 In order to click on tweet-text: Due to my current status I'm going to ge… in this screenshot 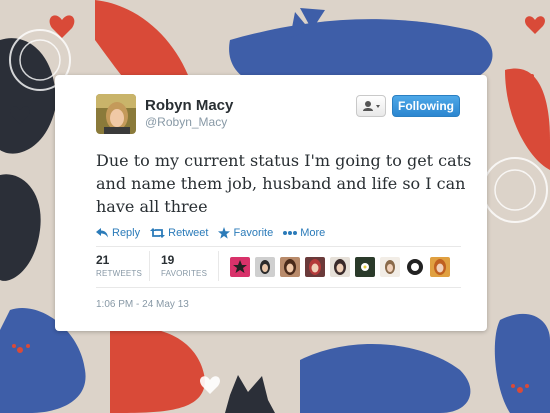, I will do `click(284, 183)`.